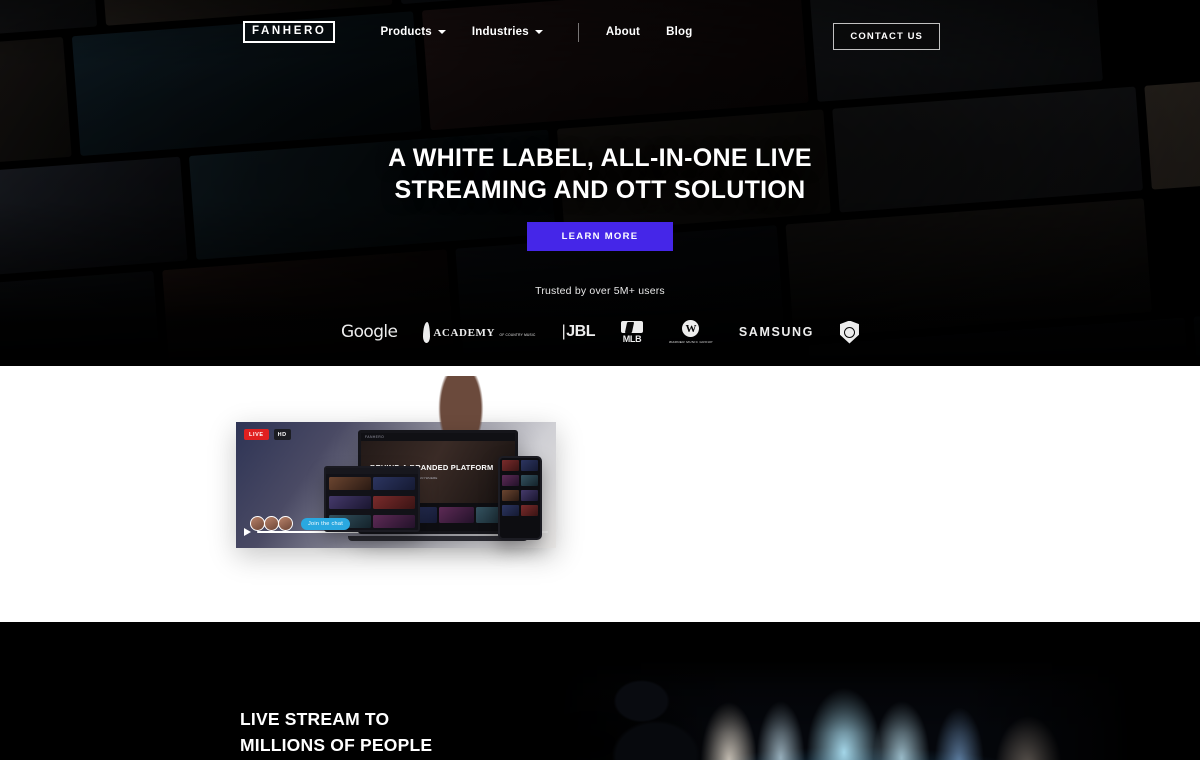 Image resolution: width=1200 pixels, height=760 pixels. What do you see at coordinates (623, 32) in the screenshot?
I see `nav-item-about: About` at bounding box center [623, 32].